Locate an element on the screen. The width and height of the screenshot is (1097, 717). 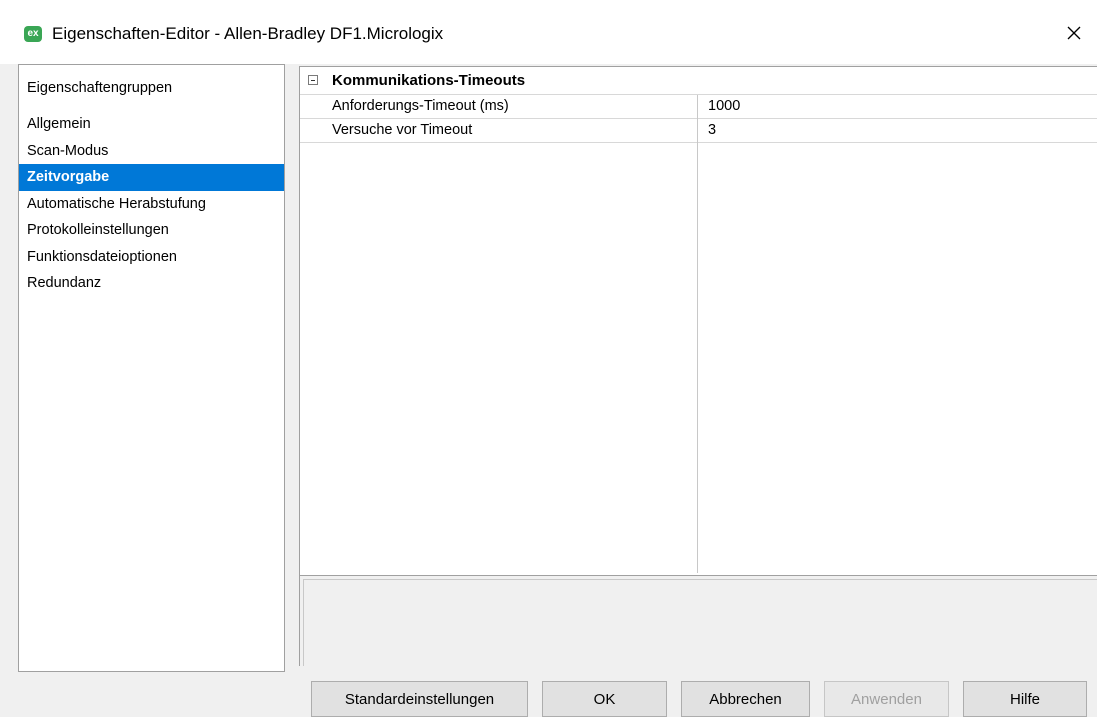
property-row: Anforderungs-Timeout (ms) 1000 is located at coordinates (698, 107).